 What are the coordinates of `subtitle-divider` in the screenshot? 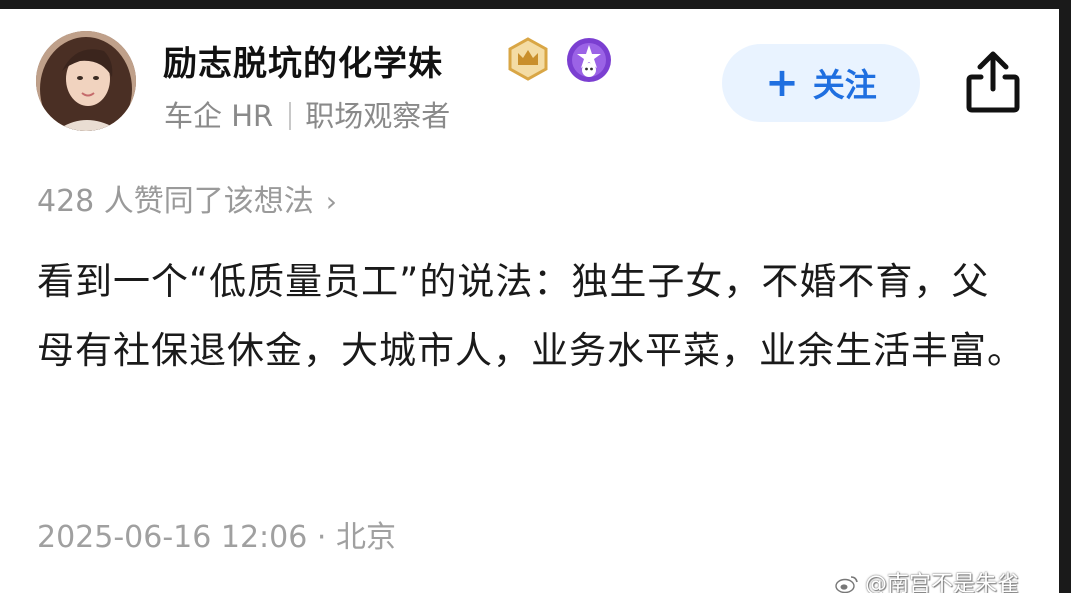 It's located at (290, 116).